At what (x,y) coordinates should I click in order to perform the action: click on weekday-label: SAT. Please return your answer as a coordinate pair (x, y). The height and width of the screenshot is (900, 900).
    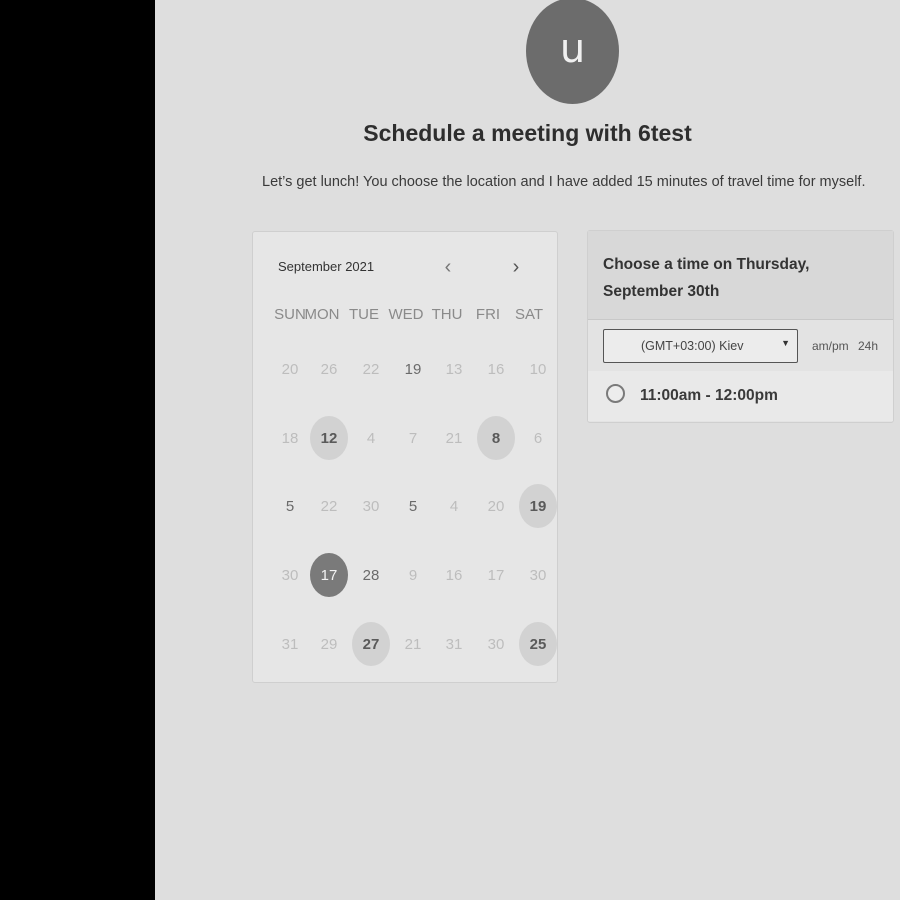
    Looking at the image, I should click on (529, 314).